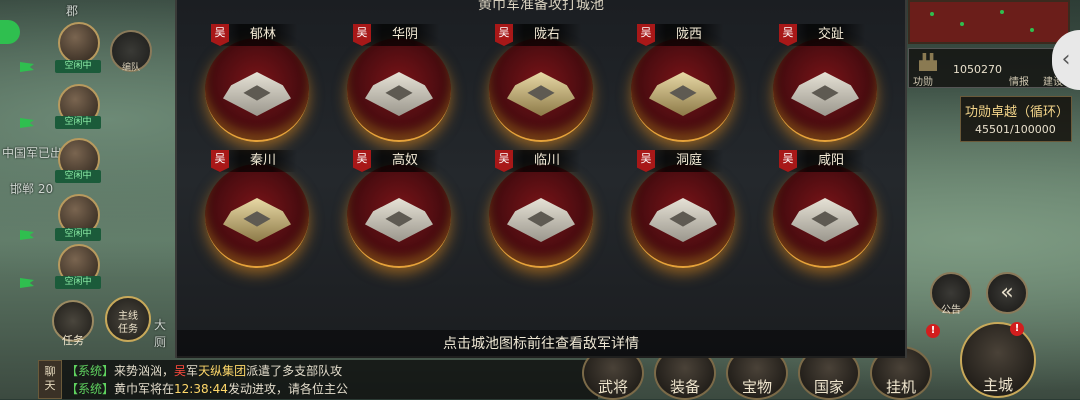 The height and width of the screenshot is (400, 1080). I want to click on mainline-task-button: 主线 任务, so click(128, 319).